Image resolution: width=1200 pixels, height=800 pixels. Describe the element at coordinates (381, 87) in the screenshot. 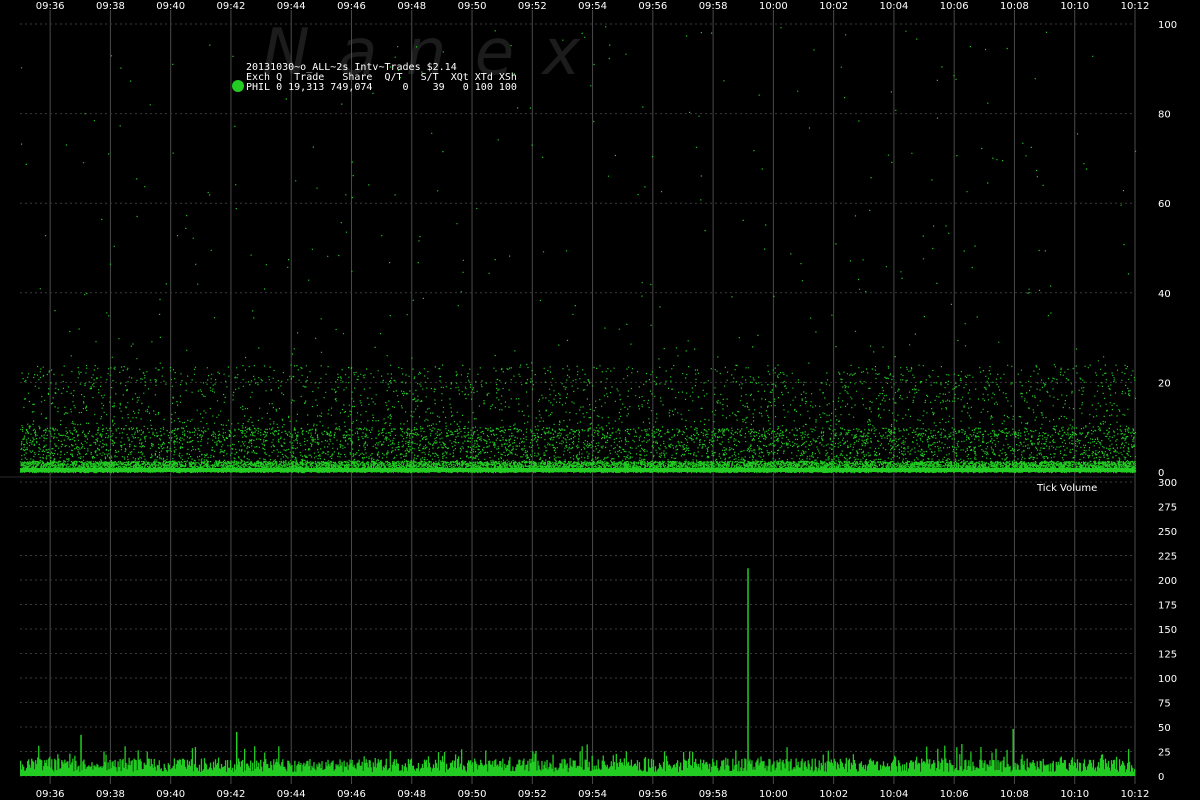

I see `legend-row-phil: PHIL 0 19,313 749,074 0 39 0 100 100` at that location.